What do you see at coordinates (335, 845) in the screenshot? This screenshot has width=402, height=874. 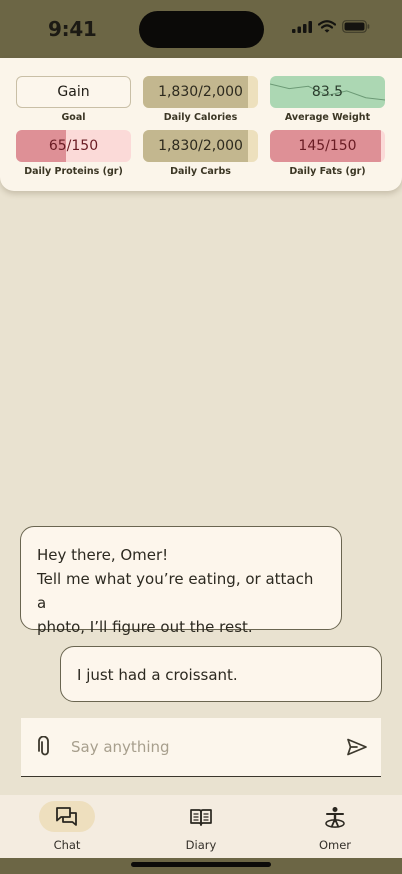 I see `tab-omer-label: Omer` at bounding box center [335, 845].